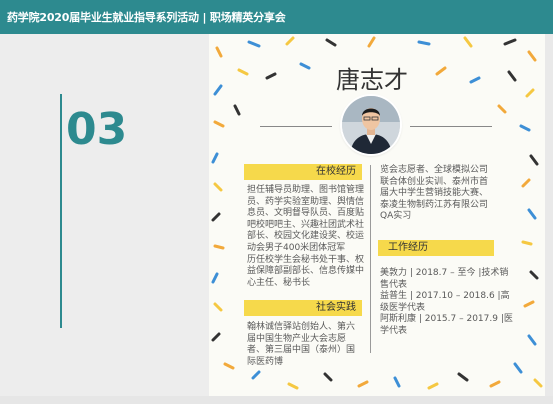 This screenshot has width=553, height=404. What do you see at coordinates (444, 273) in the screenshot?
I see `text-line: 美敦力 | 2018.7 – 至今 |技术销` at bounding box center [444, 273].